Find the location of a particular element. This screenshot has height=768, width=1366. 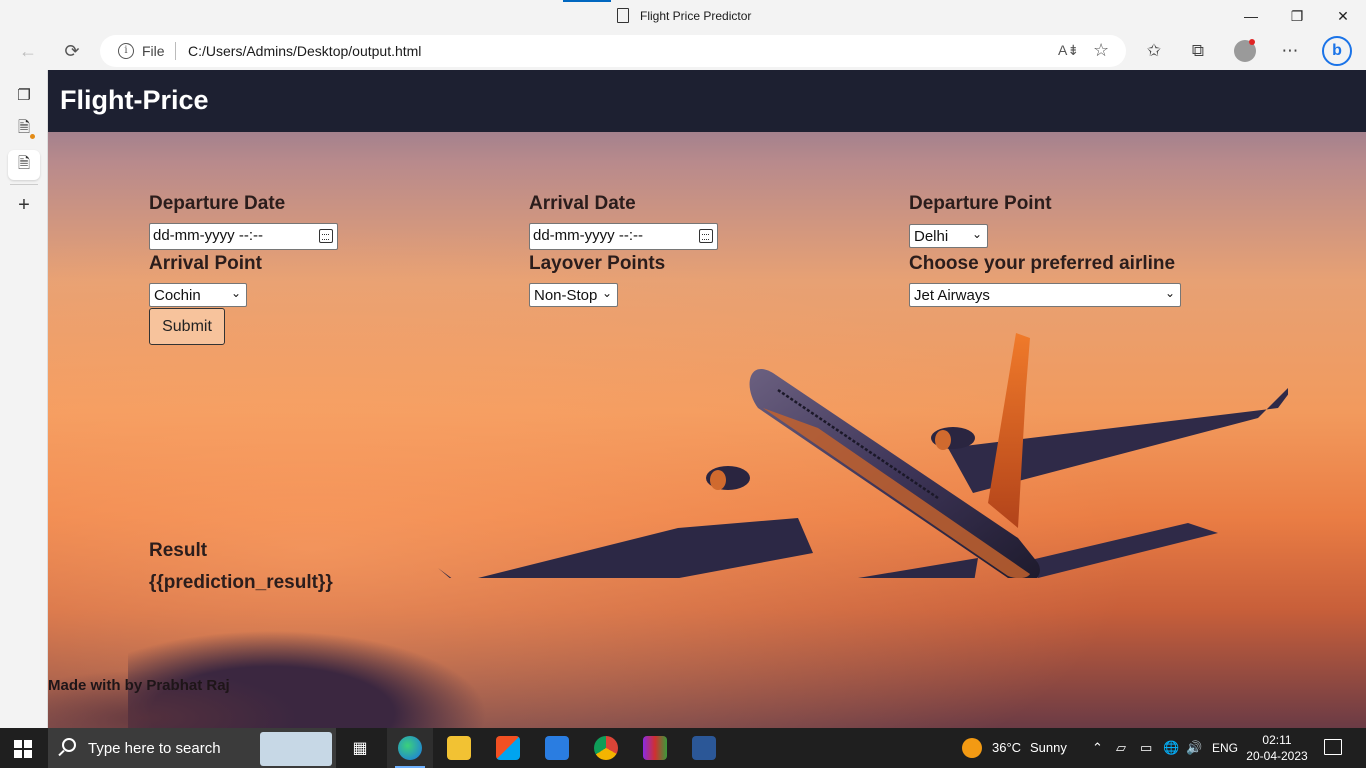

add-favorite-icon: ☆ is located at coordinates (1101, 50).